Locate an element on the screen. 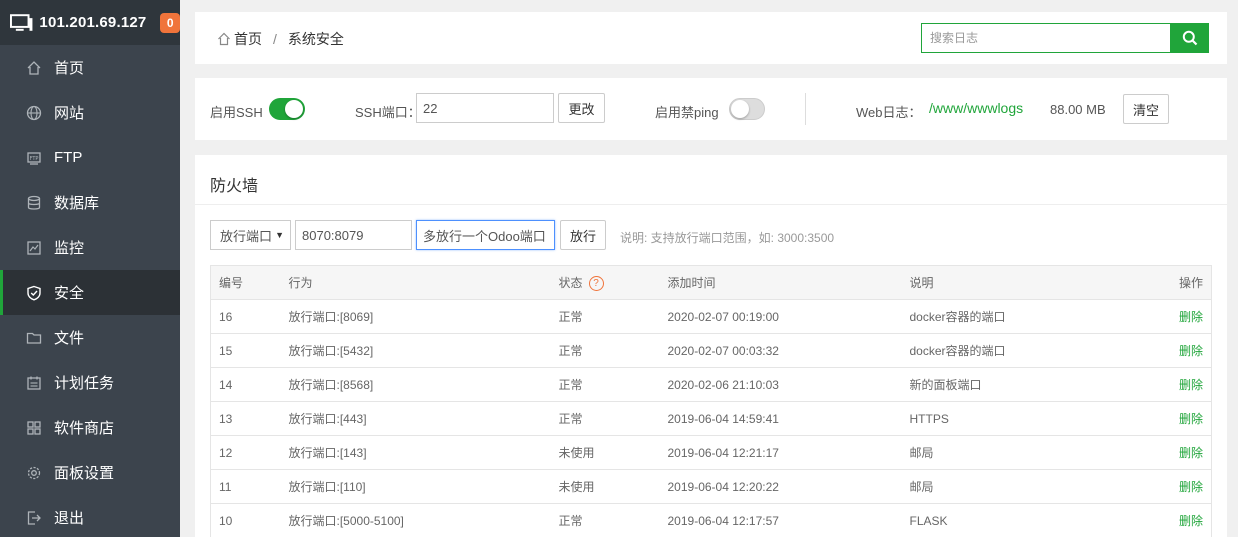 Image resolution: width=1238 pixels, height=537 pixels. globe-icon is located at coordinates (34, 113).